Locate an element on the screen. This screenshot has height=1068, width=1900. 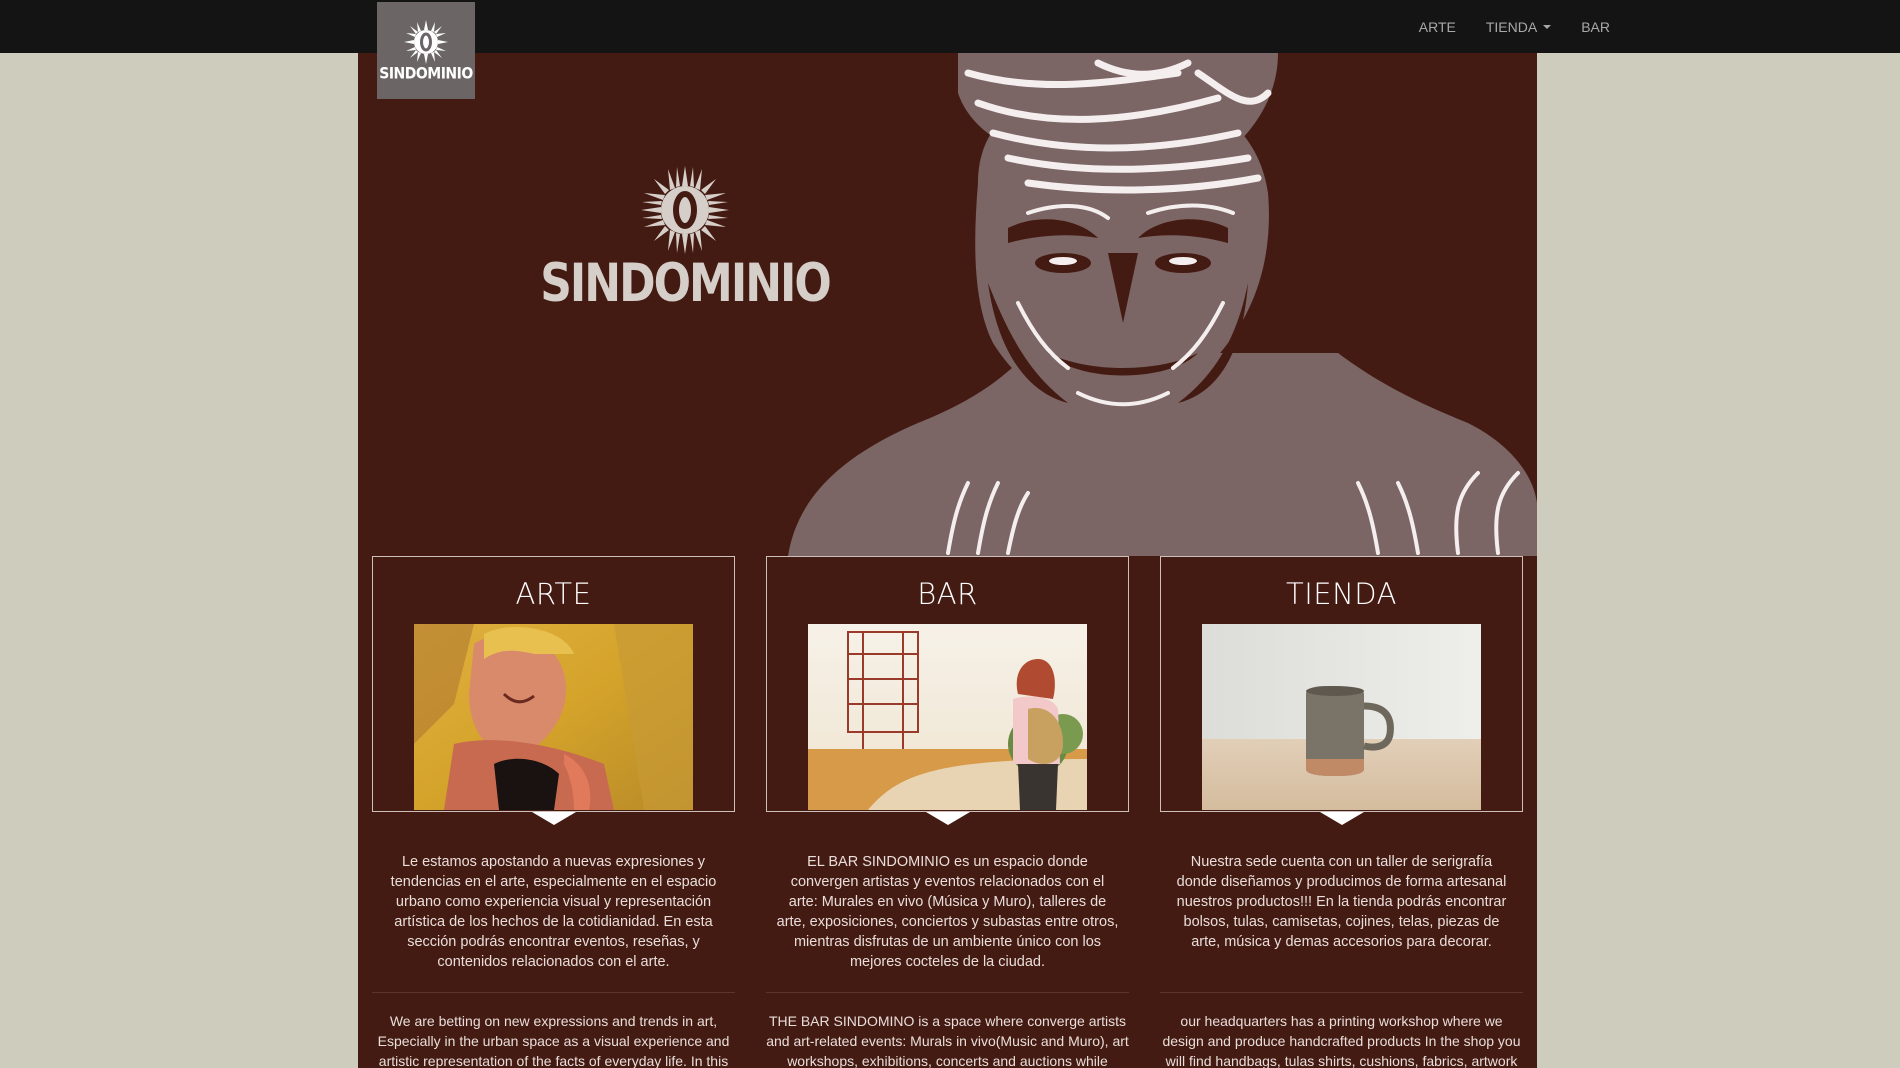
hero-logo: SINDOMINIO is located at coordinates (686, 238).